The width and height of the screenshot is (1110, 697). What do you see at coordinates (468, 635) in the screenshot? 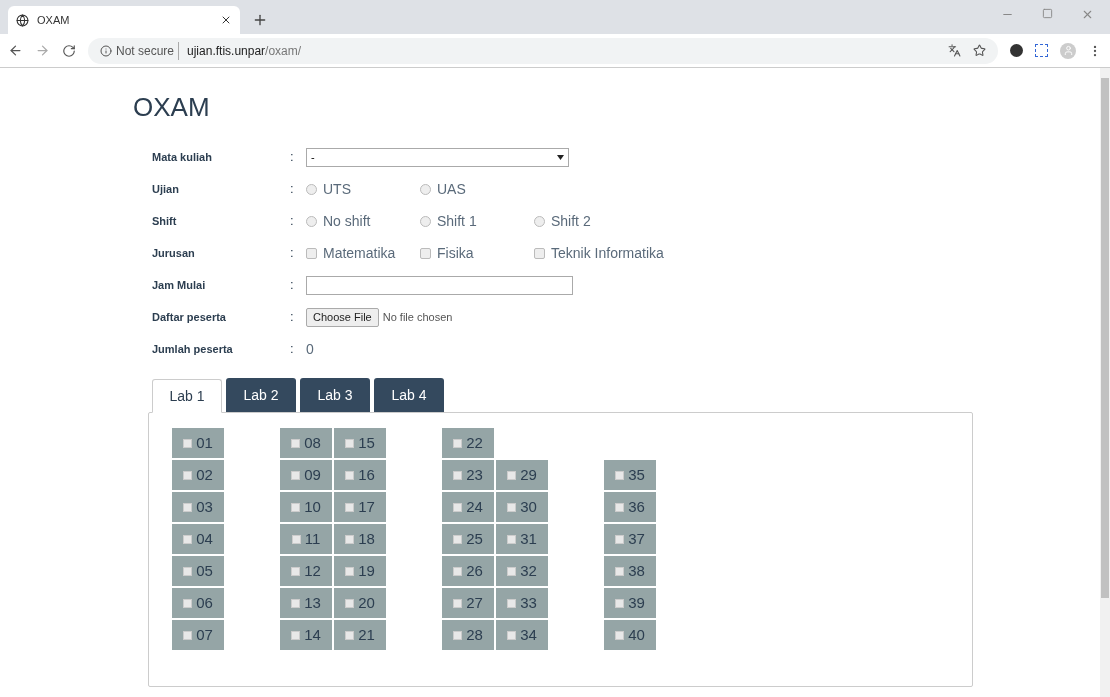
I see `seat-tile: 28` at bounding box center [468, 635].